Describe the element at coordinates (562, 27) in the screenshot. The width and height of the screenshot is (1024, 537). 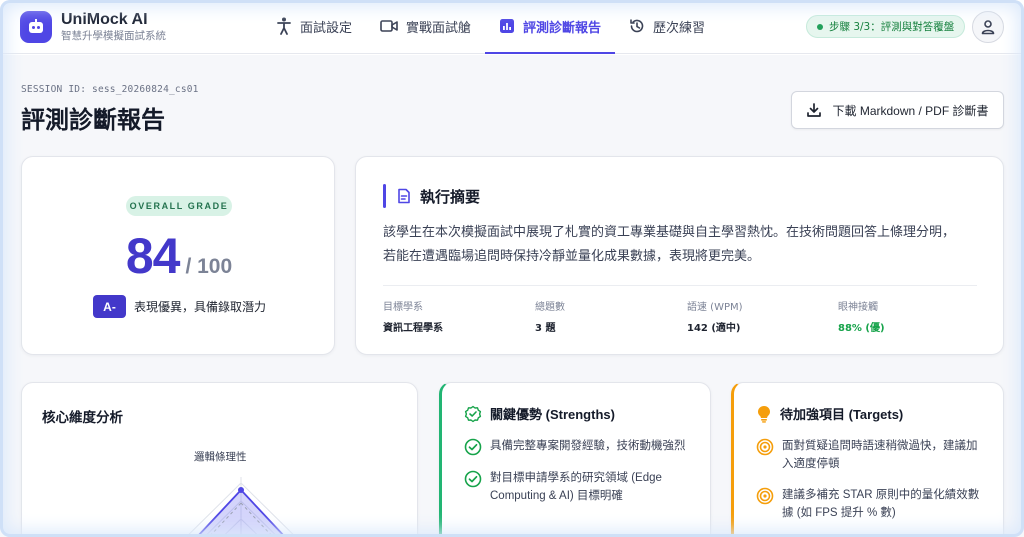
I see `nav-label: 評測診斷報告` at that location.